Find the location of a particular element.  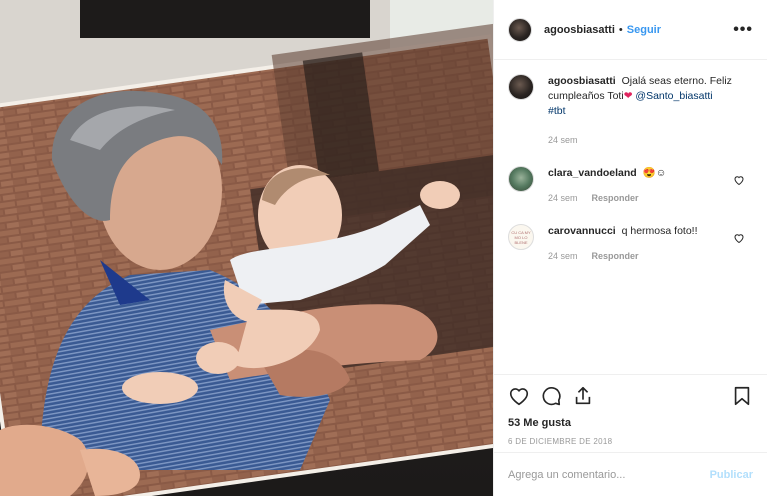

comment-item: clara_vandoeland 😍☺ 24 sem Responder is located at coordinates (630, 186).